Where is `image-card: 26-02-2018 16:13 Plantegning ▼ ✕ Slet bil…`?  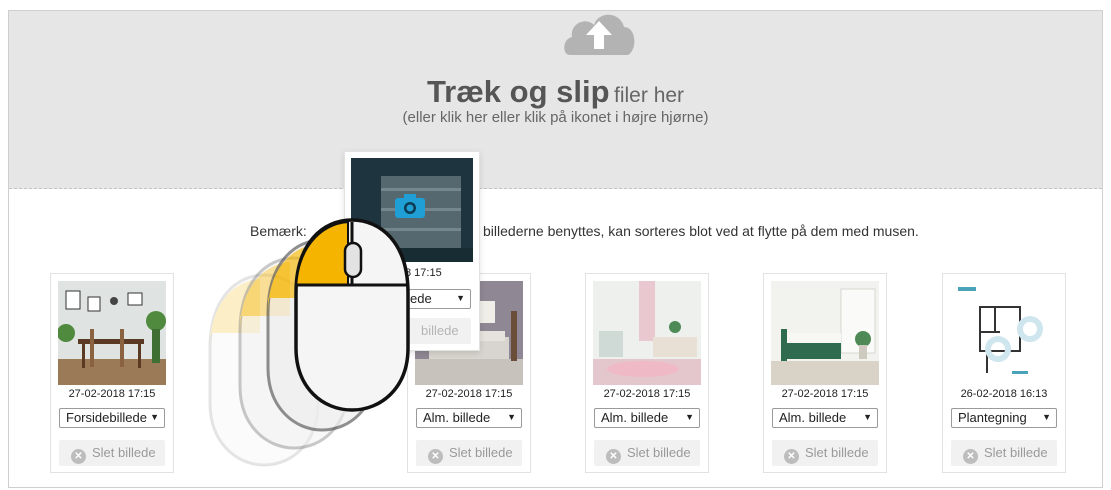 image-card: 26-02-2018 16:13 Plantegning ▼ ✕ Slet bil… is located at coordinates (1004, 373).